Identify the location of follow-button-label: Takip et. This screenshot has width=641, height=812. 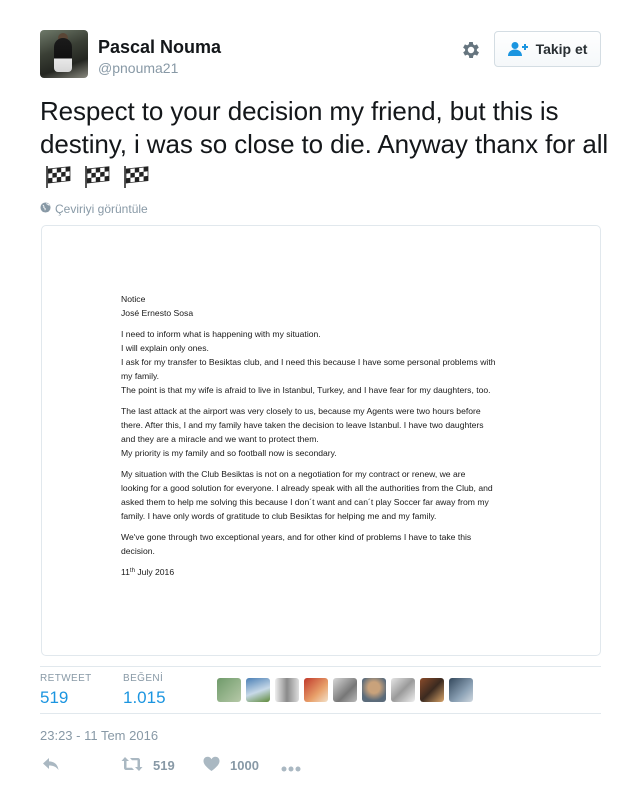
(561, 49).